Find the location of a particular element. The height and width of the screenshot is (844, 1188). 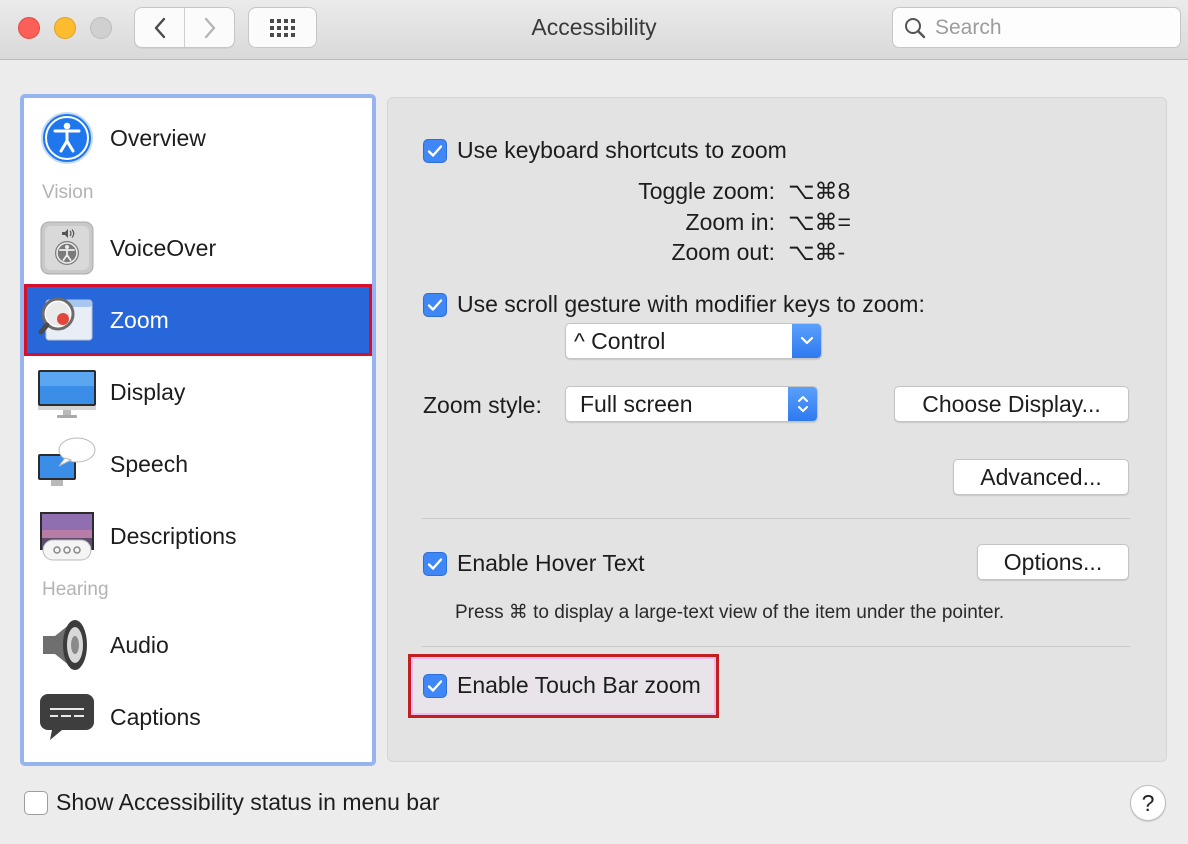

display-monitor-icon is located at coordinates (67, 392).